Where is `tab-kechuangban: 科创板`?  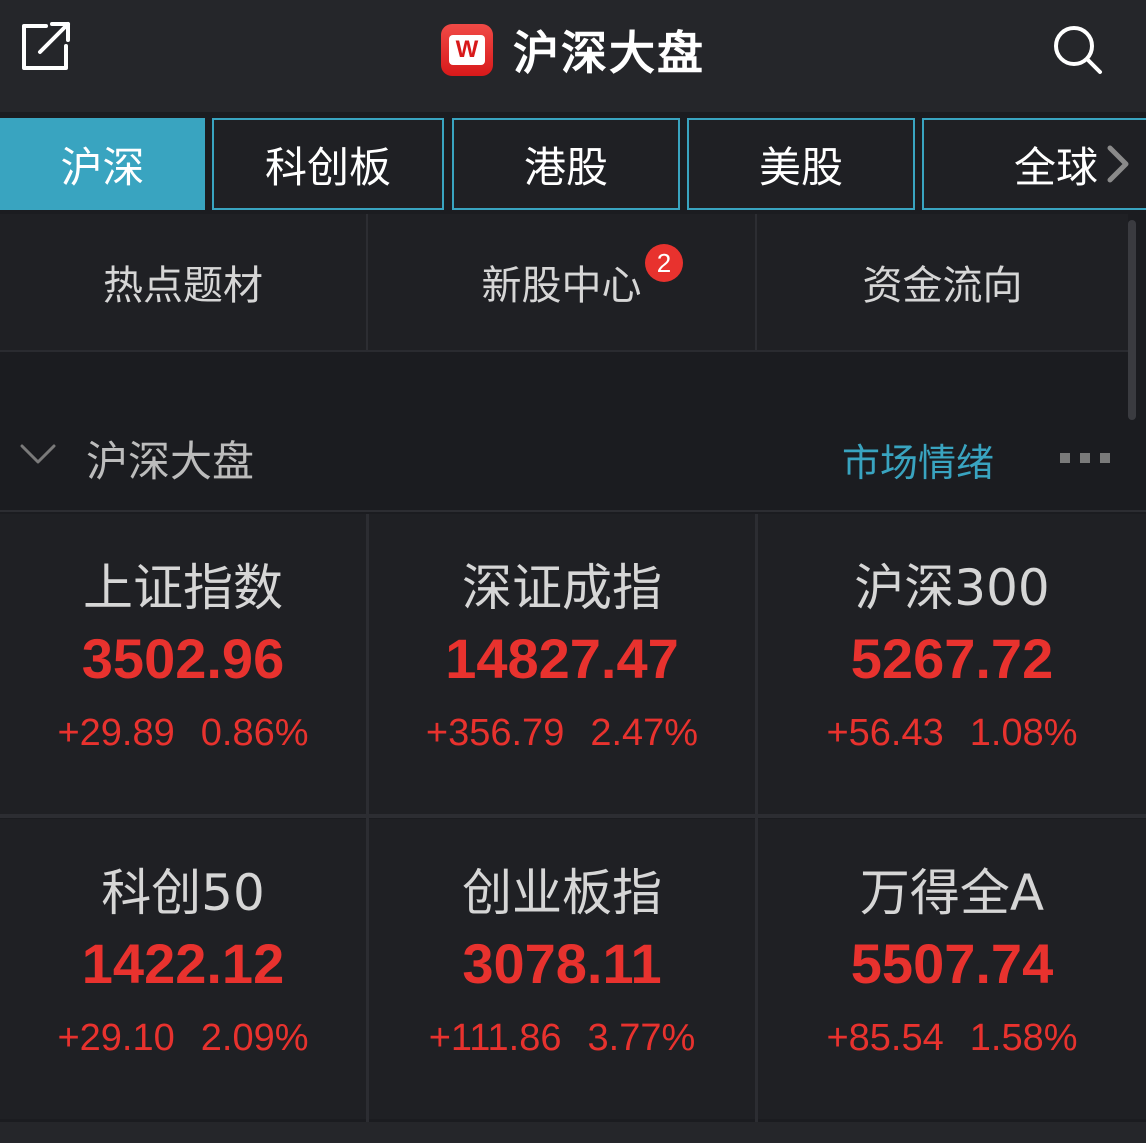 tab-kechuangban: 科创板 is located at coordinates (328, 164).